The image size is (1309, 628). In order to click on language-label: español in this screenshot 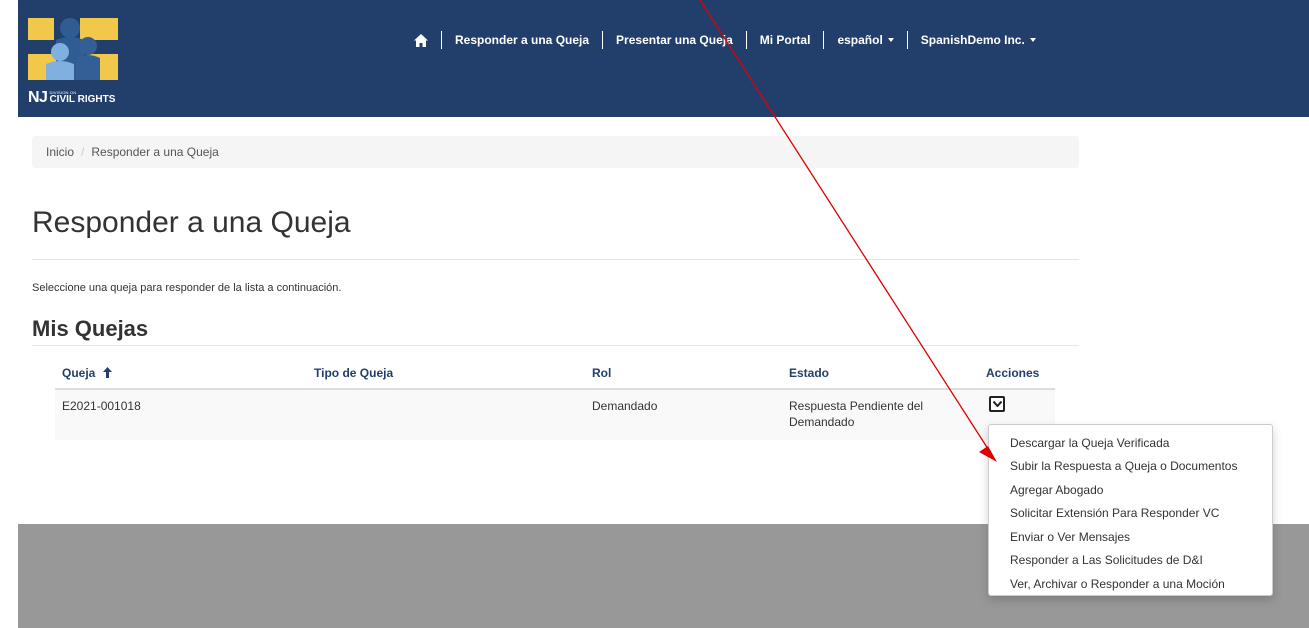, I will do `click(860, 40)`.